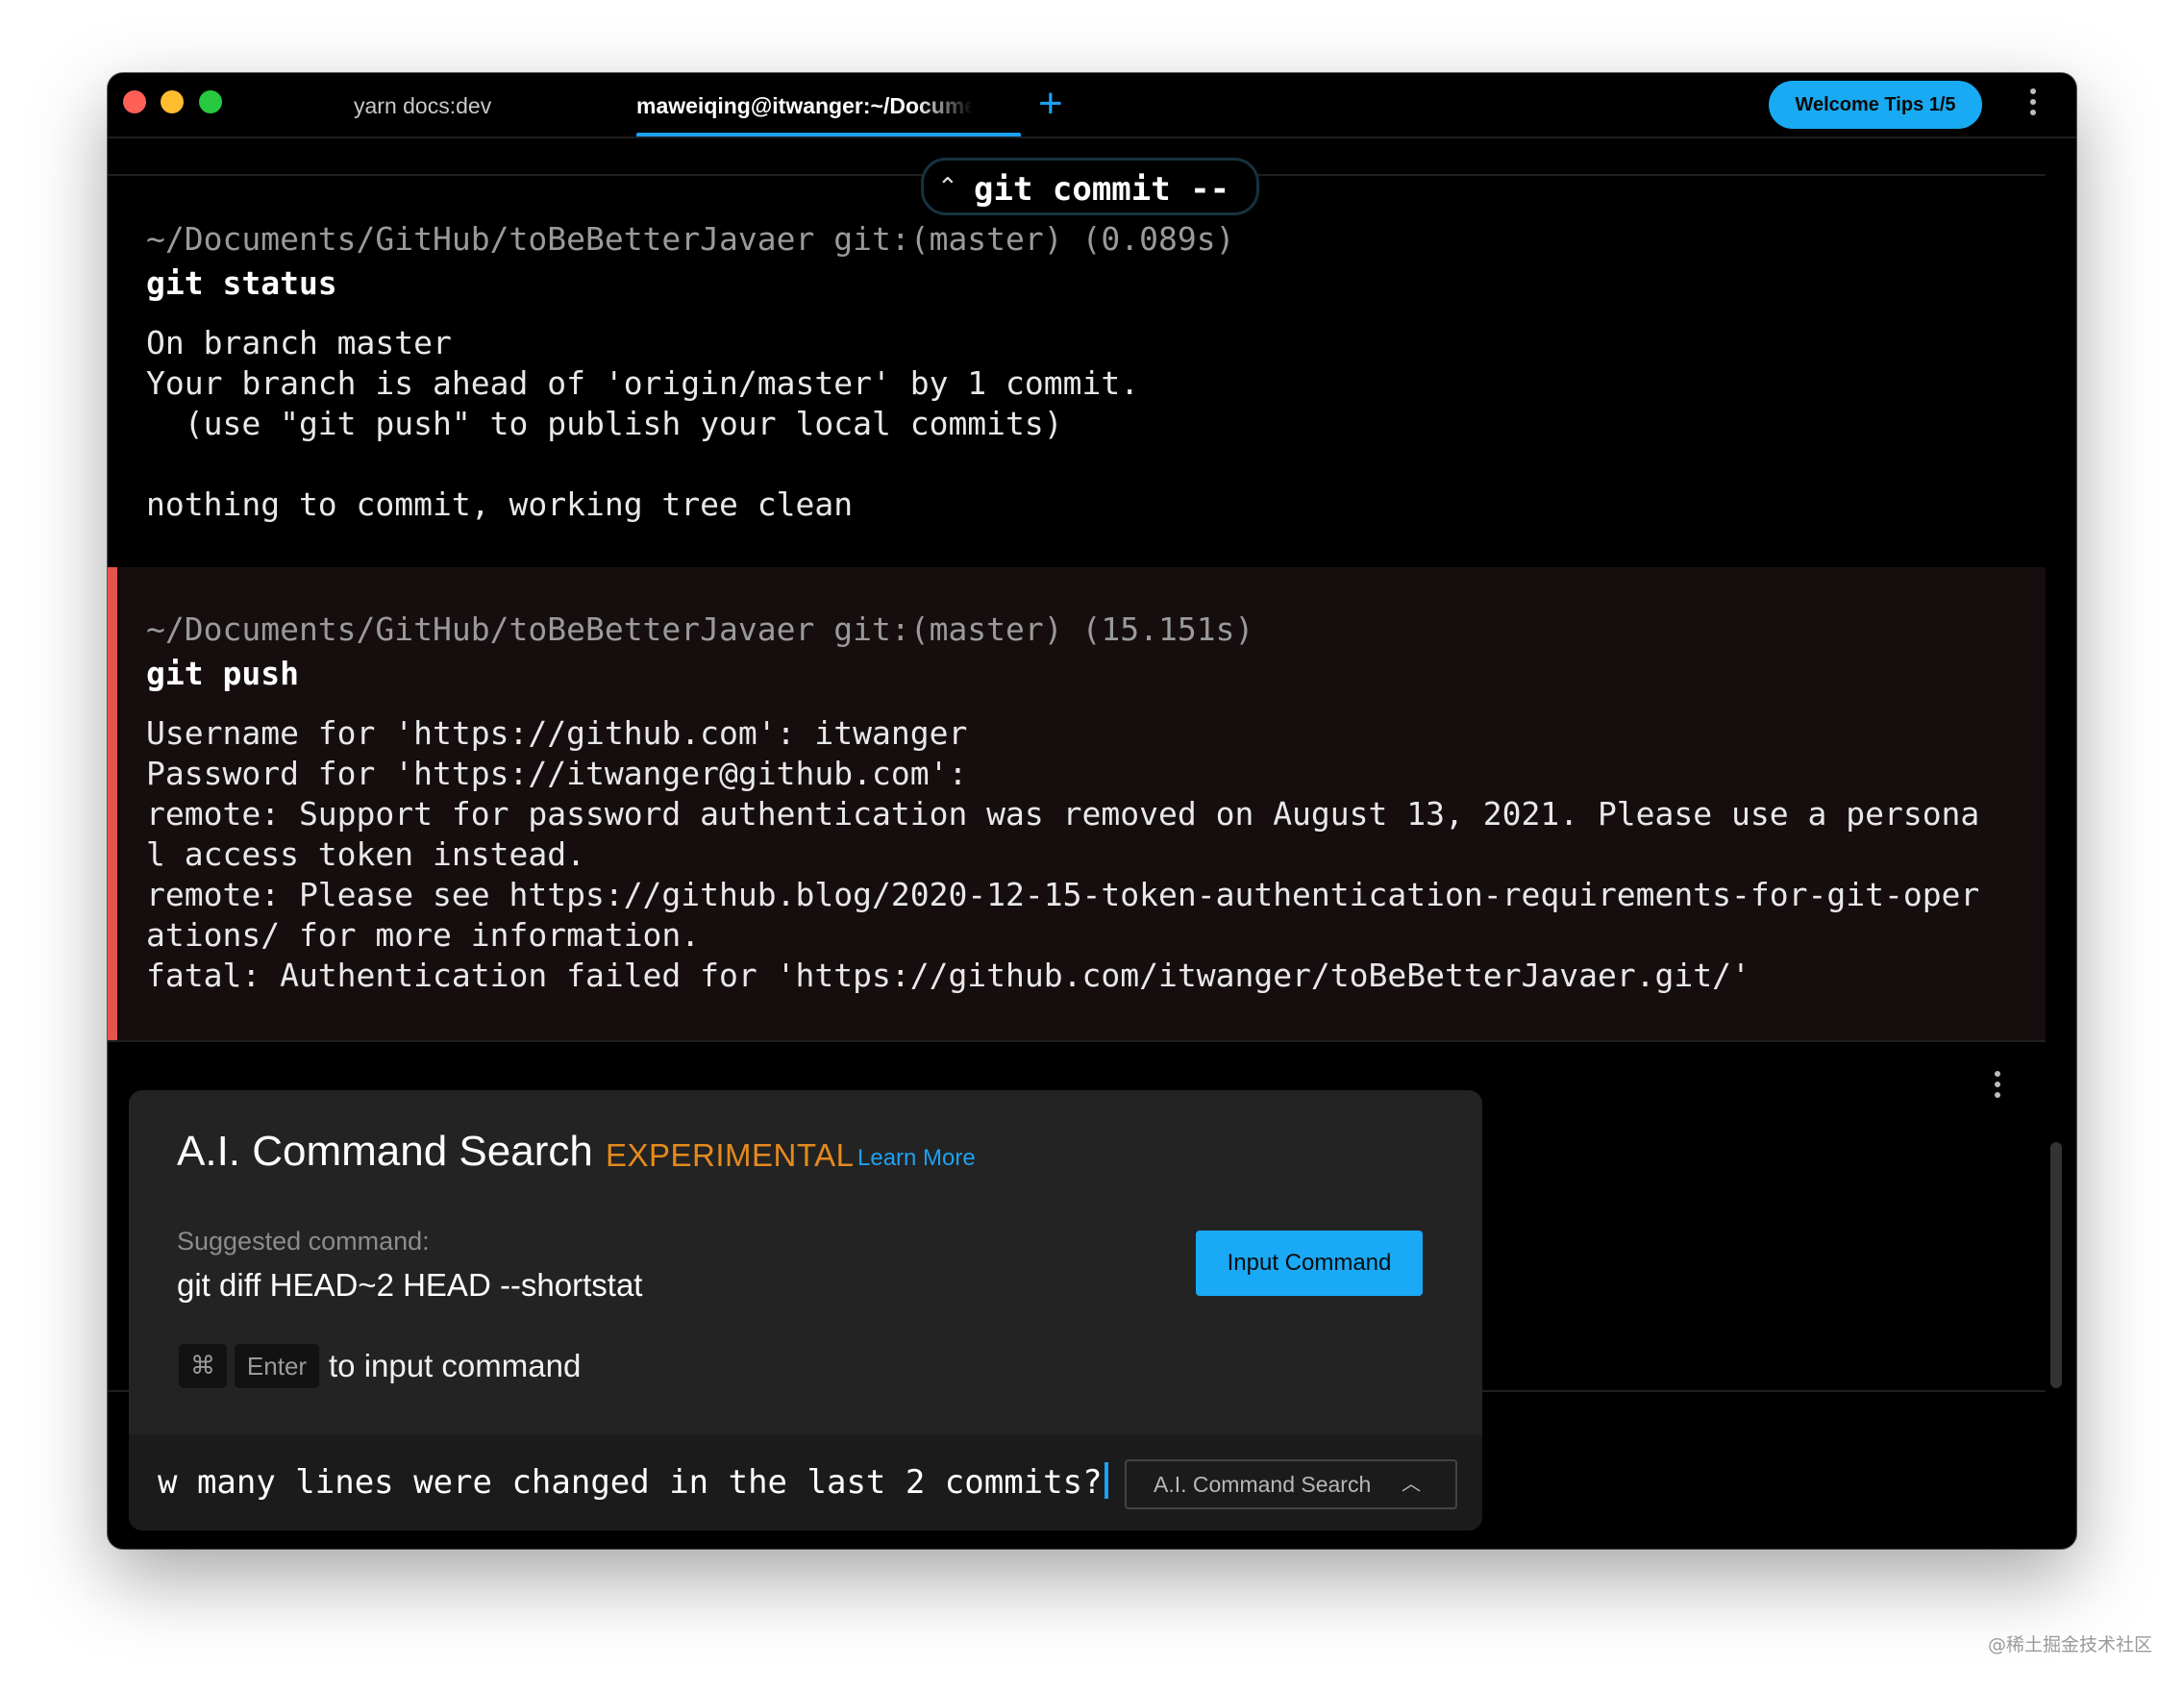  Describe the element at coordinates (2056, 1265) in the screenshot. I see `scrollbar-thumb` at that location.